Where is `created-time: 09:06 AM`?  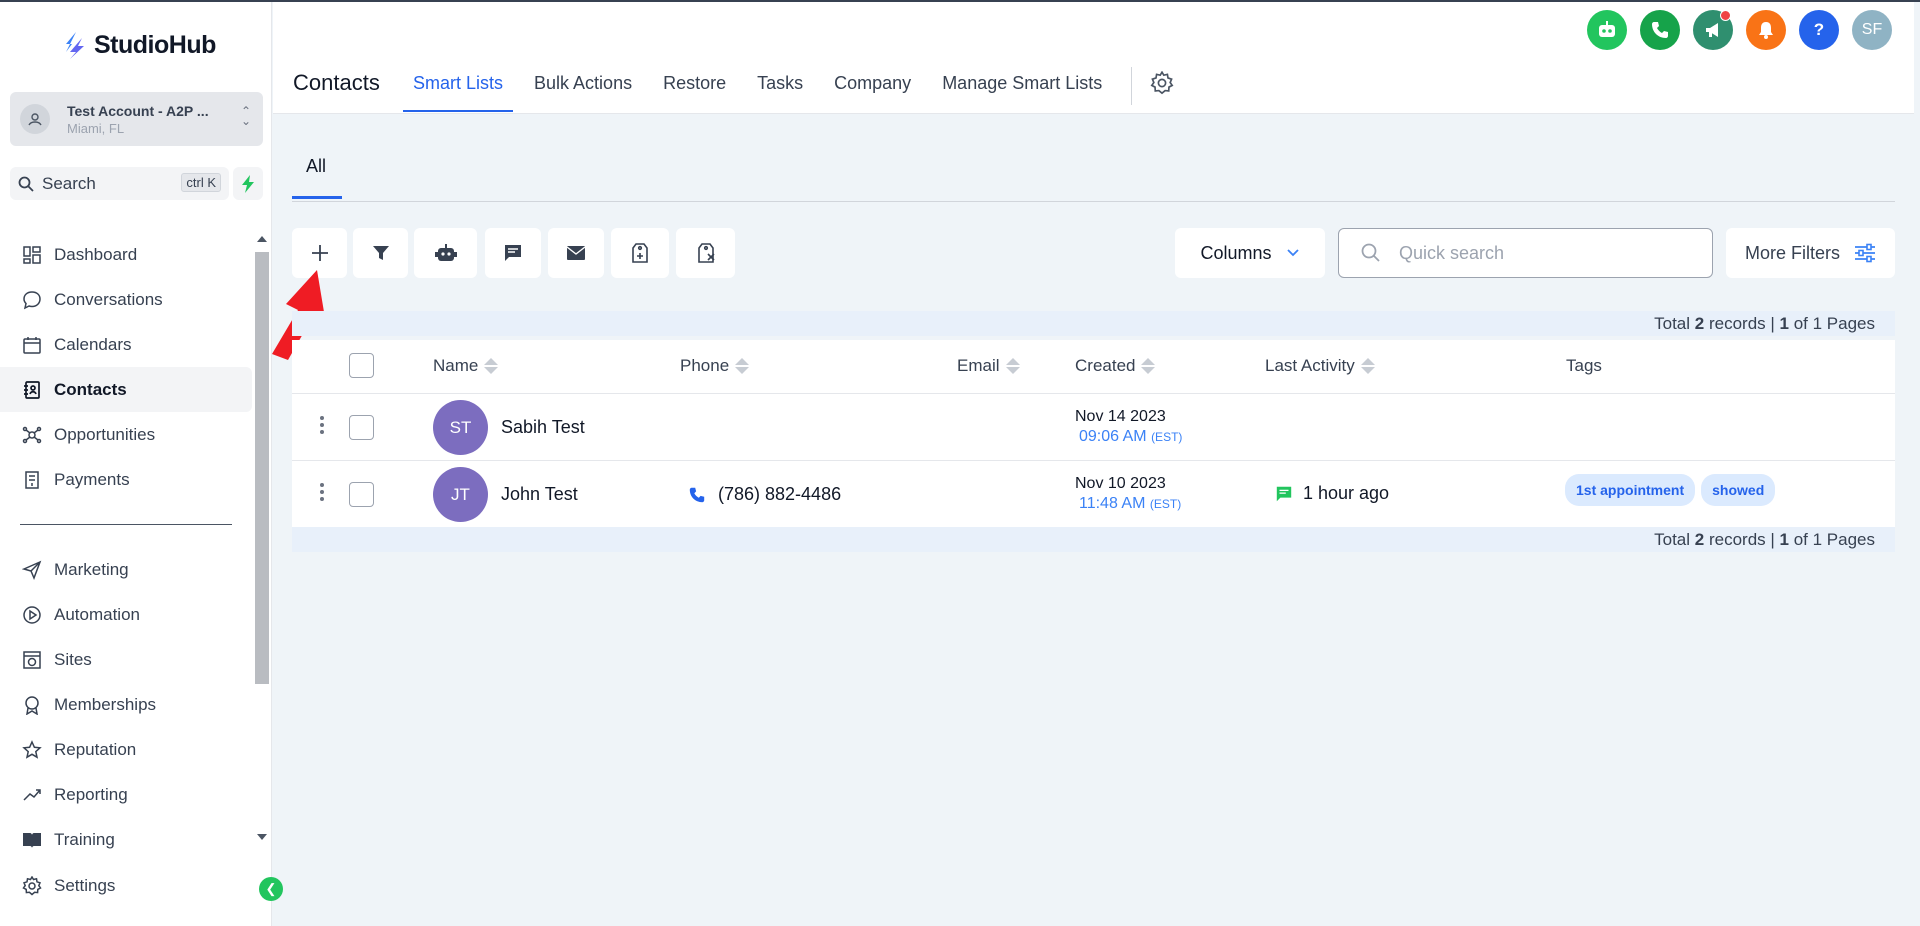
created-time: 09:06 AM is located at coordinates (1113, 436).